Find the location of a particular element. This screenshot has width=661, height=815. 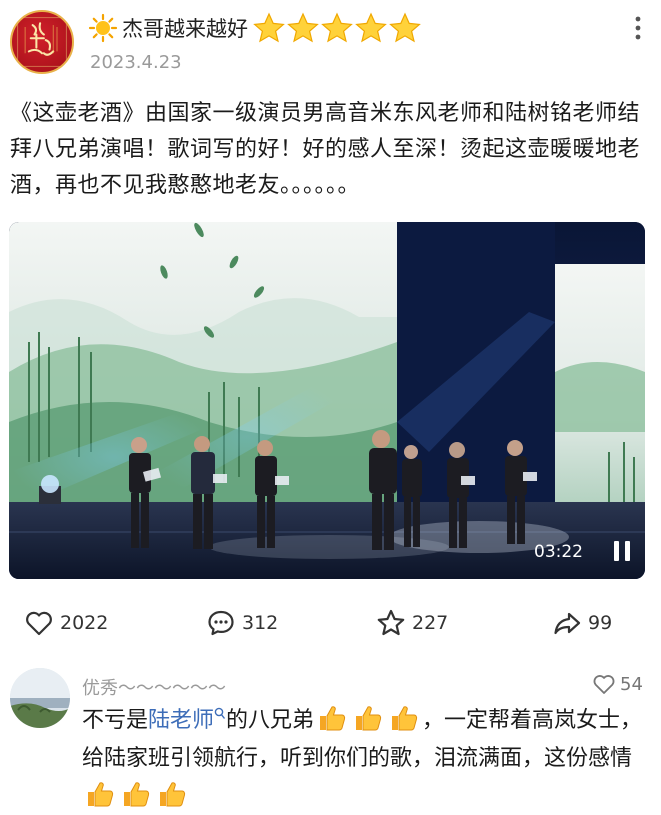

comment-button: 312 is located at coordinates (242, 623).